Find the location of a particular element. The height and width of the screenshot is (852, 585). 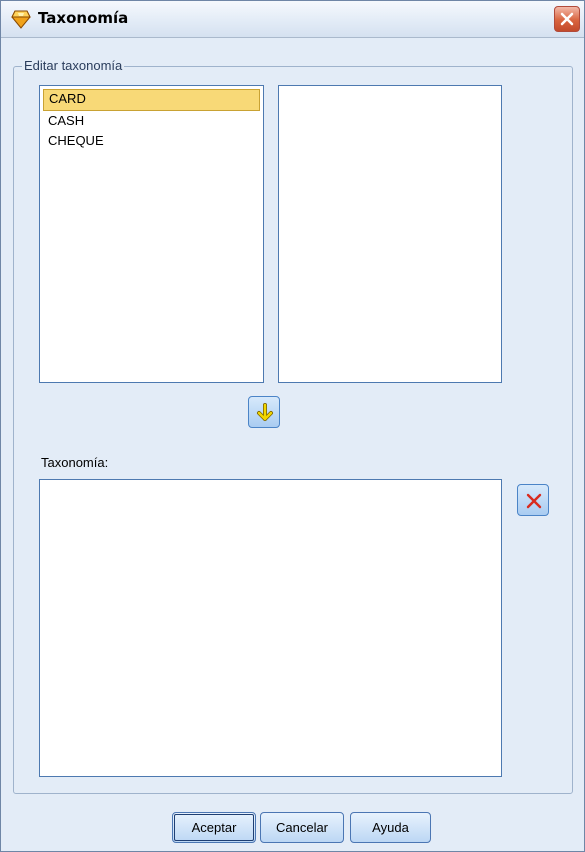

delete-button is located at coordinates (533, 500).